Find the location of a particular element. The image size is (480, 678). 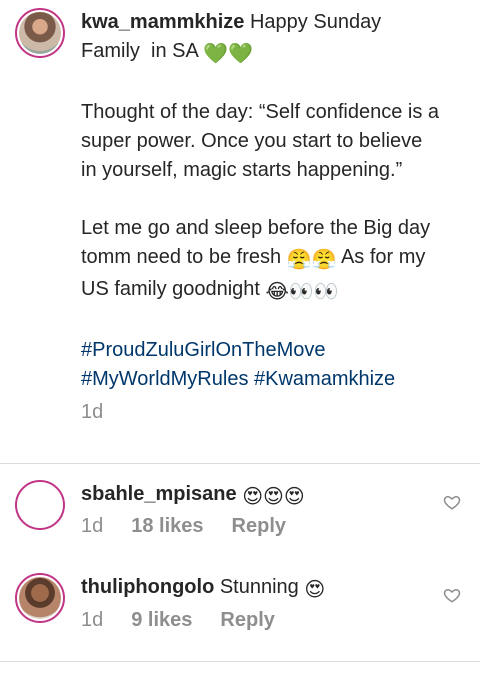

comment-meta: 1d 9 likes Reply is located at coordinates (178, 620).